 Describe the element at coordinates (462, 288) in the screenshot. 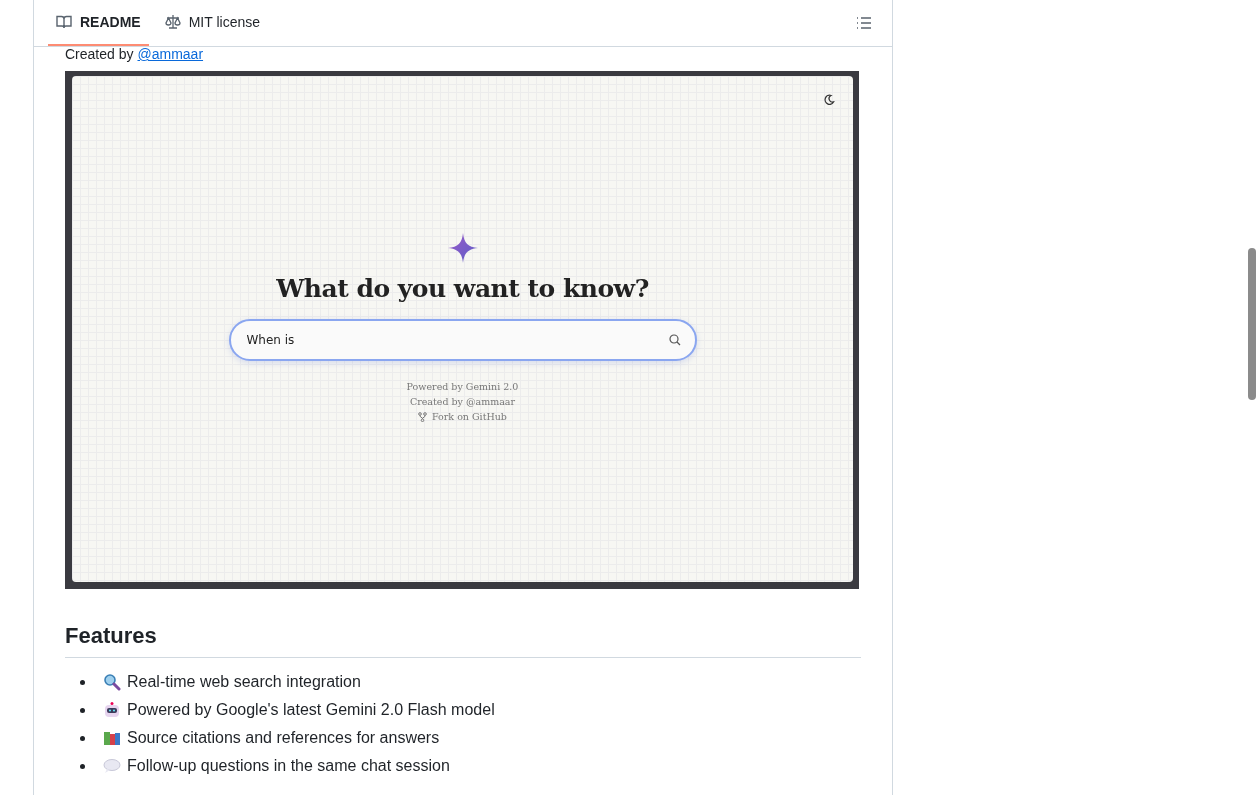

I see `app-heading: What do you want to know?` at that location.